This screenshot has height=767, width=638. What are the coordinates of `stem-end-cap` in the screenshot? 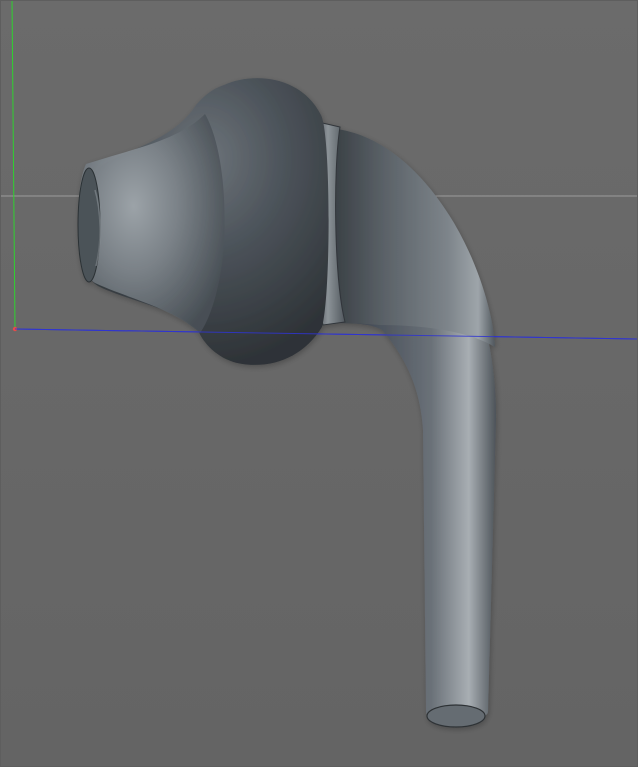 It's located at (456, 716).